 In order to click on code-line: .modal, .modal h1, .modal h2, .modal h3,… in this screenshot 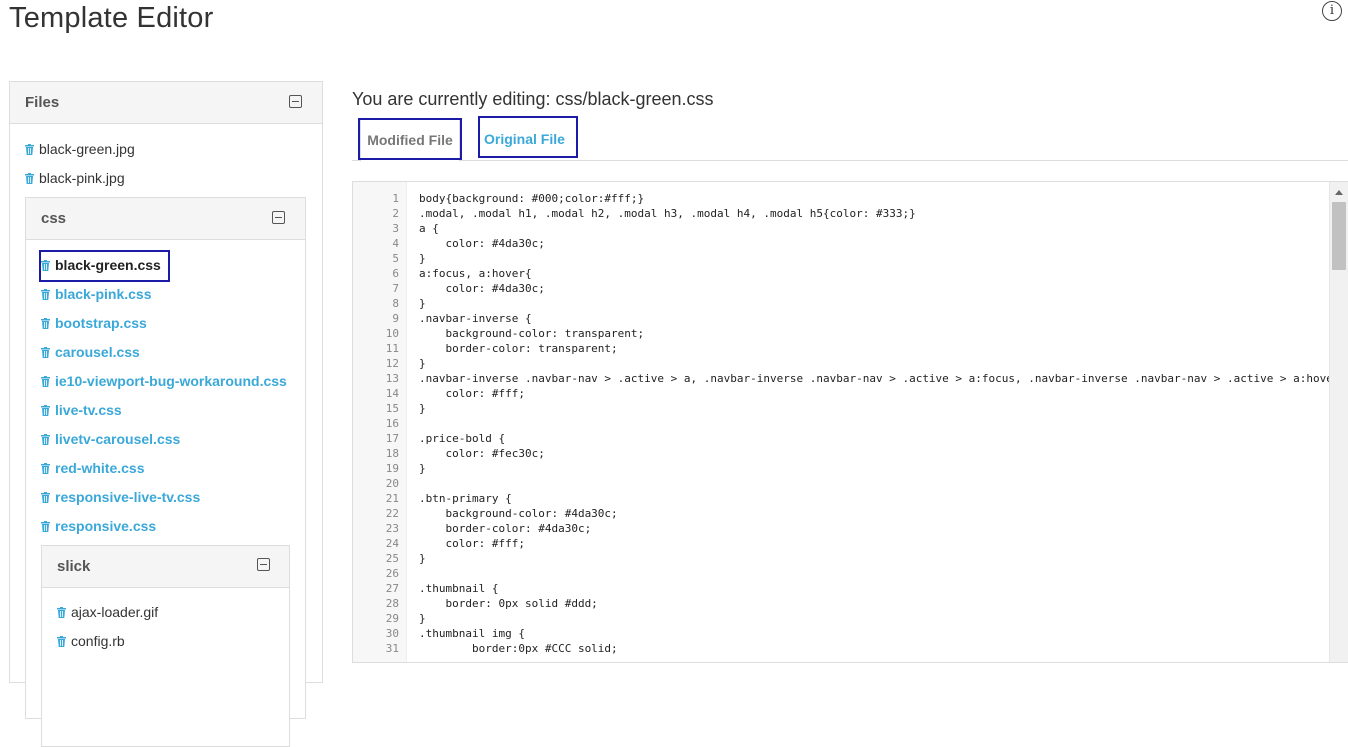, I will do `click(667, 213)`.